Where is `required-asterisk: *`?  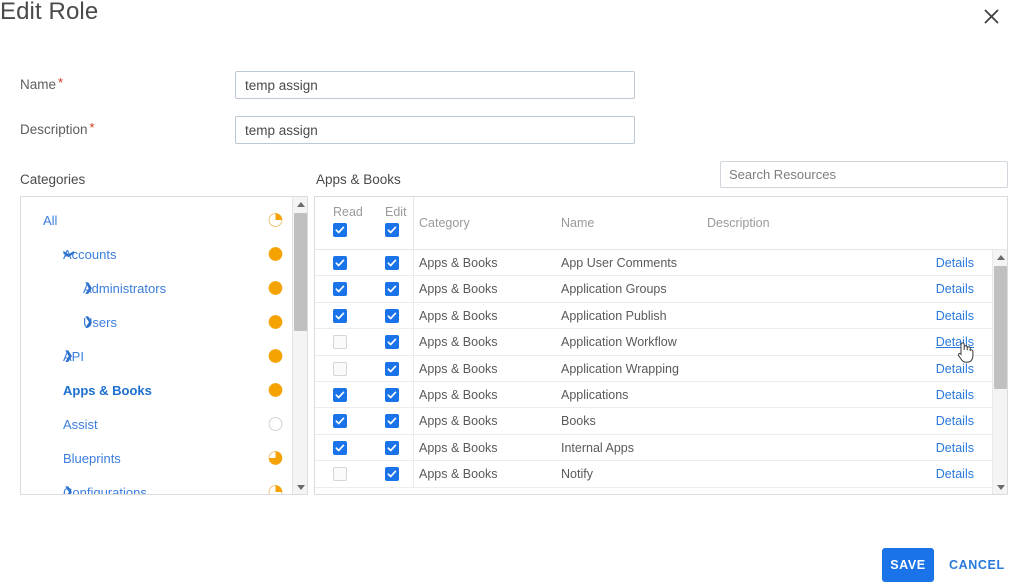
required-asterisk: * is located at coordinates (61, 82).